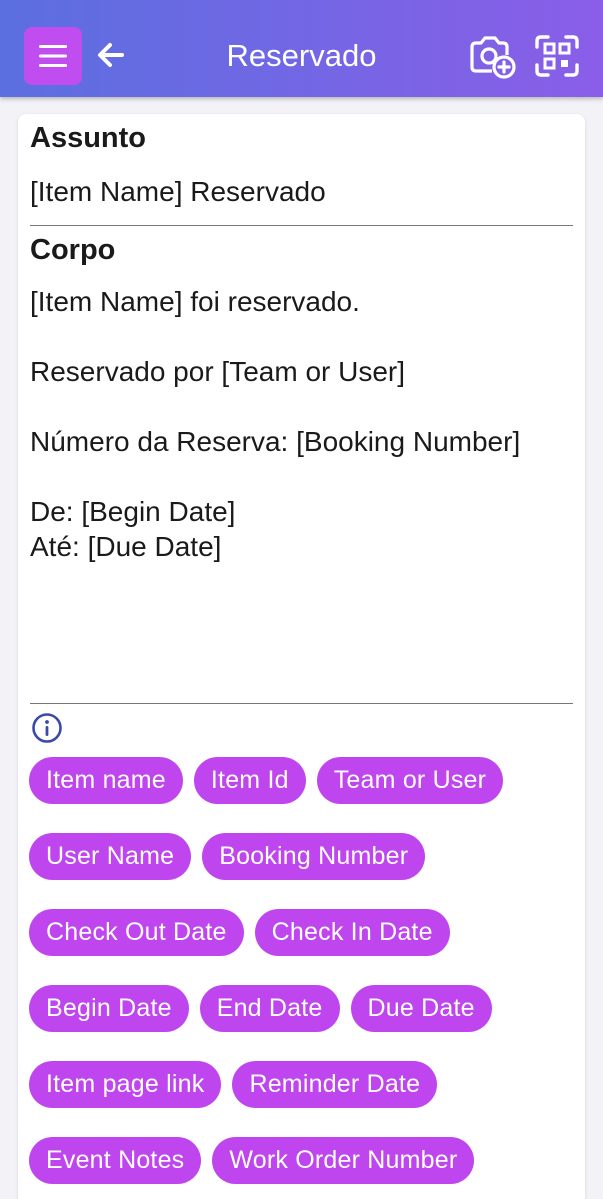  Describe the element at coordinates (343, 1160) in the screenshot. I see `chip-work-order-number: Work Order Number` at that location.